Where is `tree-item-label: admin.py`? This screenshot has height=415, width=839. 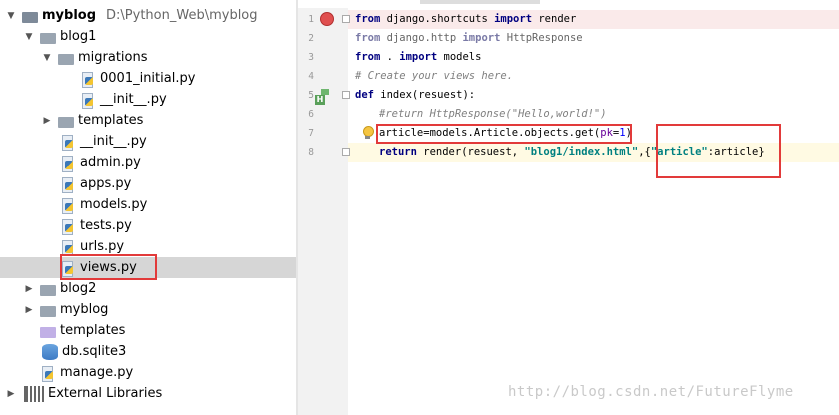 tree-item-label: admin.py is located at coordinates (110, 162).